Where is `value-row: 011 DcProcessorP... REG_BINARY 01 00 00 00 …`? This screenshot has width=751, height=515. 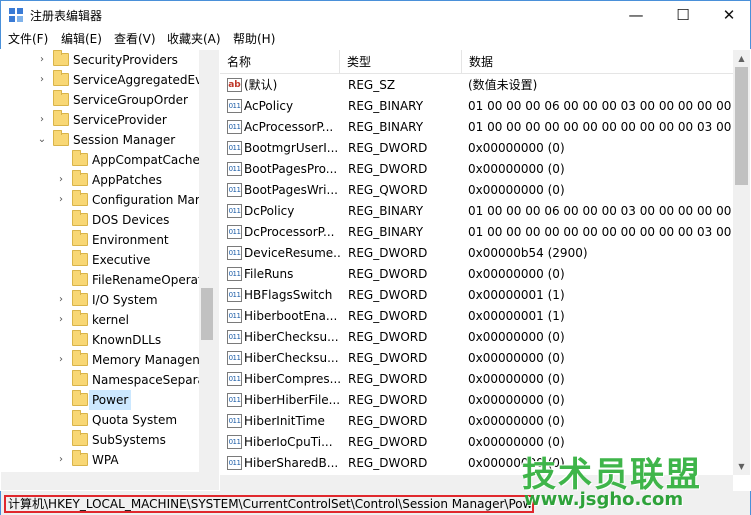 value-row: 011 DcProcessorP... REG_BINARY 01 00 00 00 … is located at coordinates (476, 232).